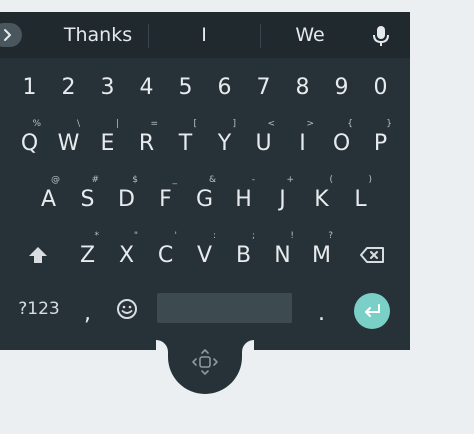 This screenshot has width=474, height=434. I want to click on key-z: * Z, so click(87, 255).